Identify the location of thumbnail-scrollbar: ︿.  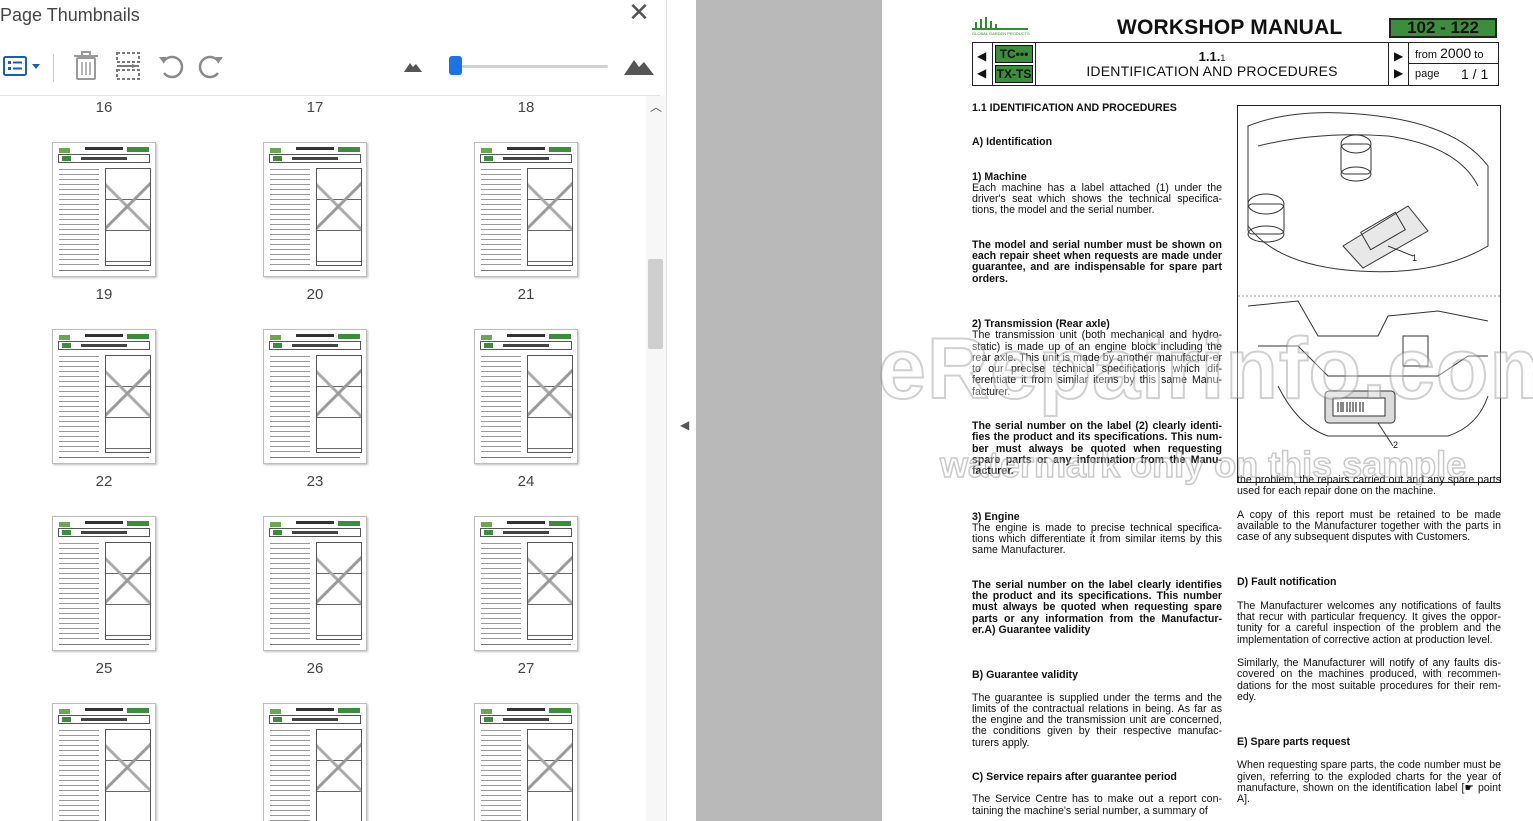
(656, 458).